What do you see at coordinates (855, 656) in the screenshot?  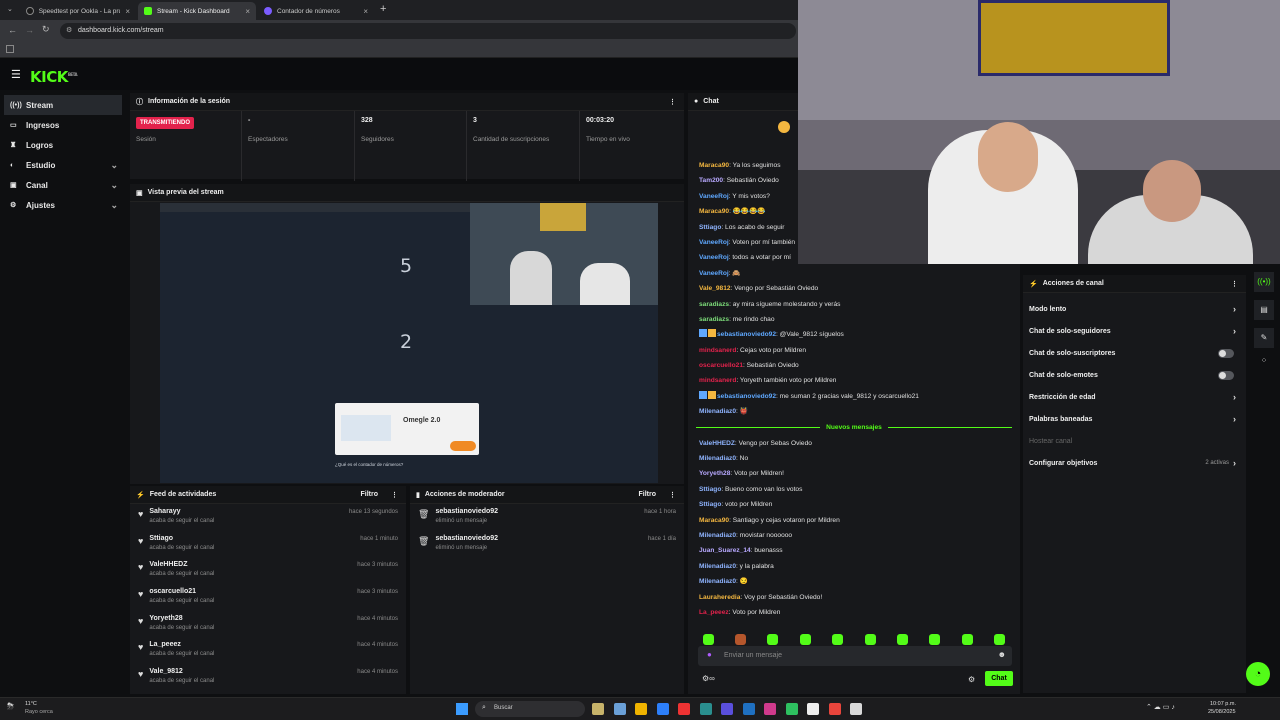 I see `chat-input: ● Enviar un mensaje ☻` at bounding box center [855, 656].